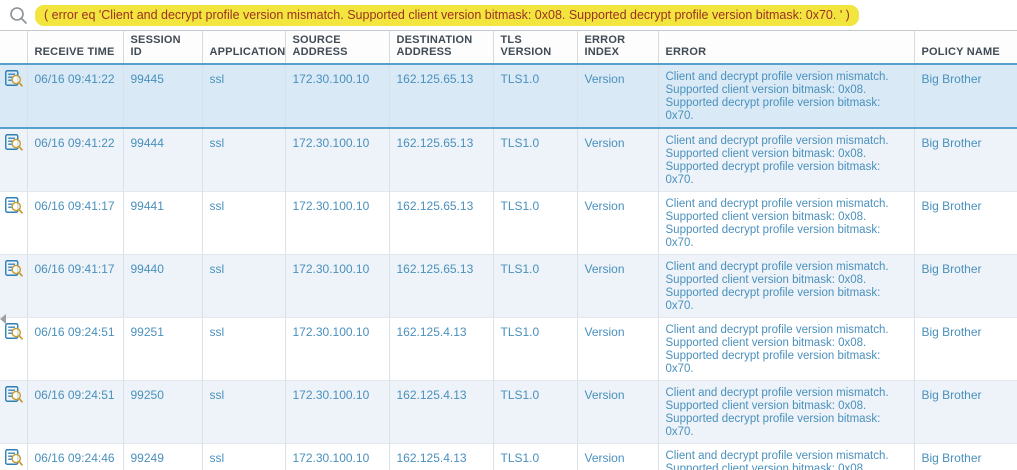  What do you see at coordinates (244, 47) in the screenshot?
I see `column-header-application: APPLICATION` at bounding box center [244, 47].